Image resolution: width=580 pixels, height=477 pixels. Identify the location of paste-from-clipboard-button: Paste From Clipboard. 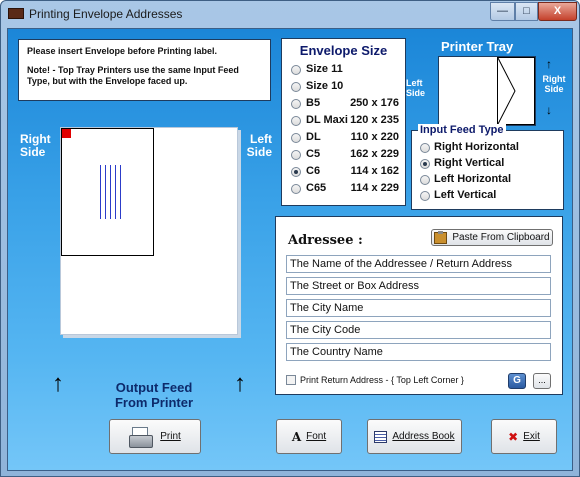
(492, 237).